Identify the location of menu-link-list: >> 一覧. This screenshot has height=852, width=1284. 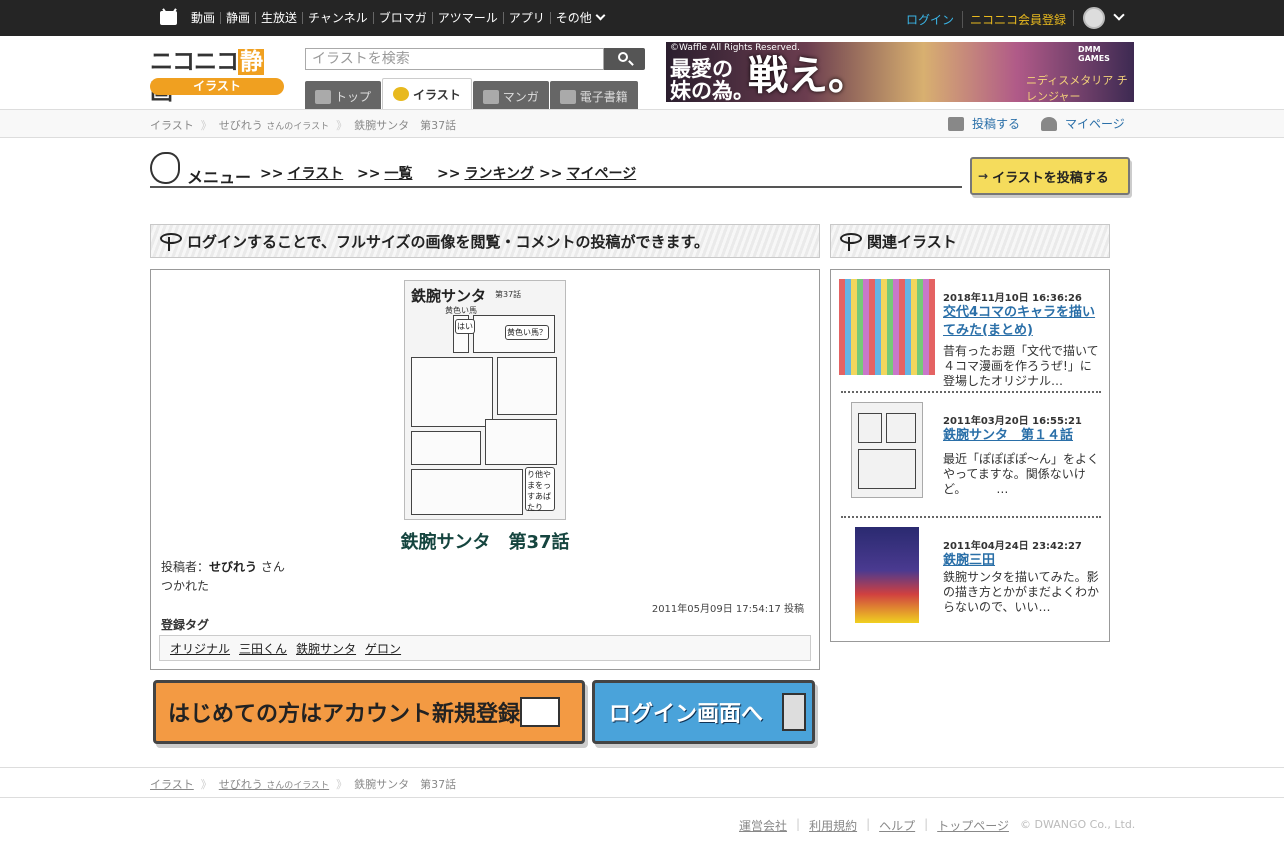
(384, 173).